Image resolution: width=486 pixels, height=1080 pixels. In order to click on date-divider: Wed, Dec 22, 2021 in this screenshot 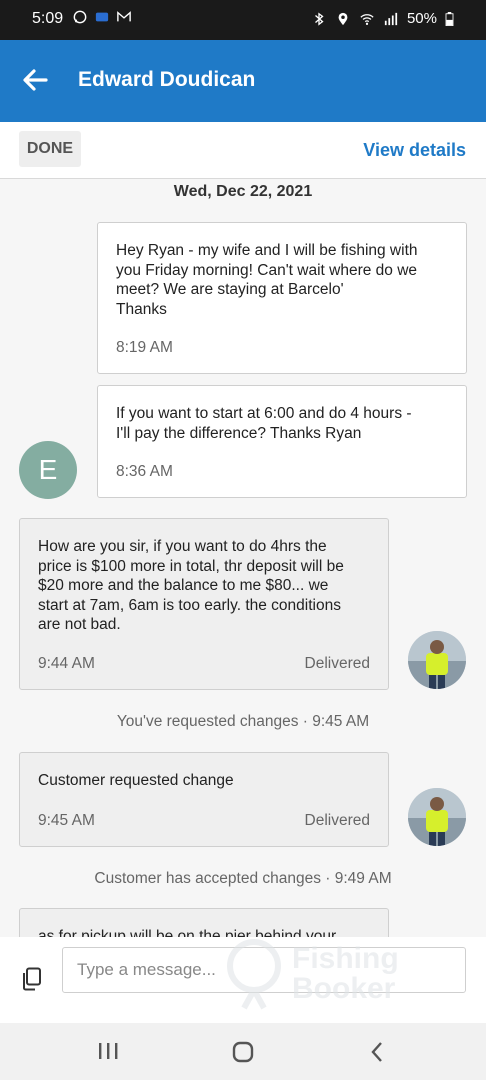, I will do `click(243, 191)`.